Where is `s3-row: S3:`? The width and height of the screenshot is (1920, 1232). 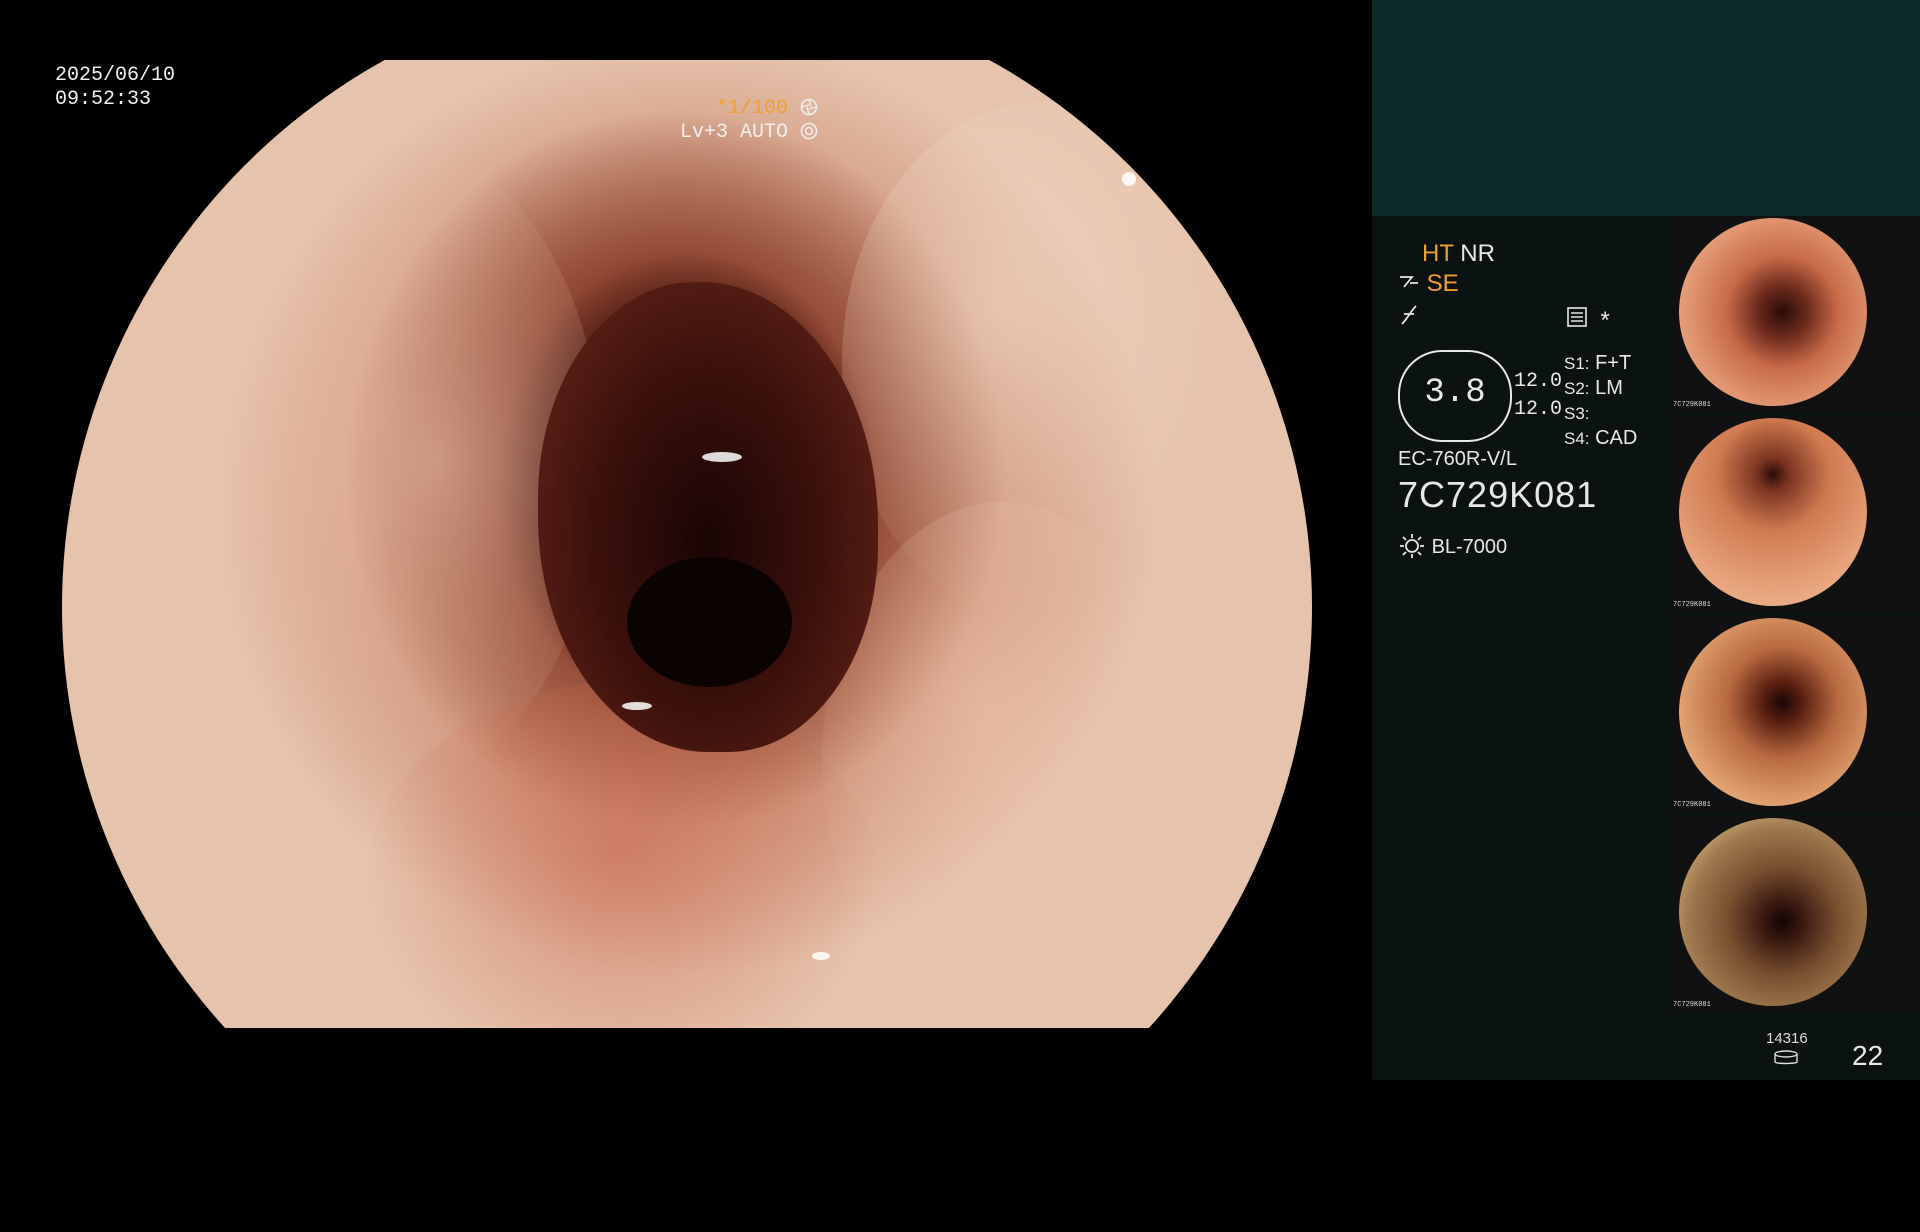 s3-row: S3: is located at coordinates (1577, 413).